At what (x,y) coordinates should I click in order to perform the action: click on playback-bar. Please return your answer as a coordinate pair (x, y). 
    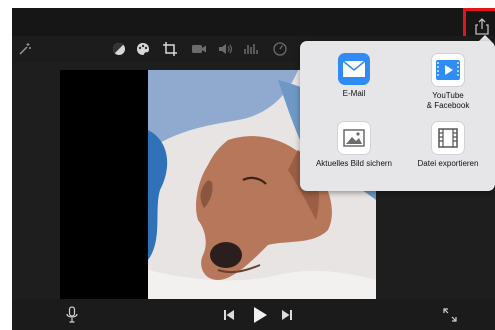
    Looking at the image, I should click on (253, 314).